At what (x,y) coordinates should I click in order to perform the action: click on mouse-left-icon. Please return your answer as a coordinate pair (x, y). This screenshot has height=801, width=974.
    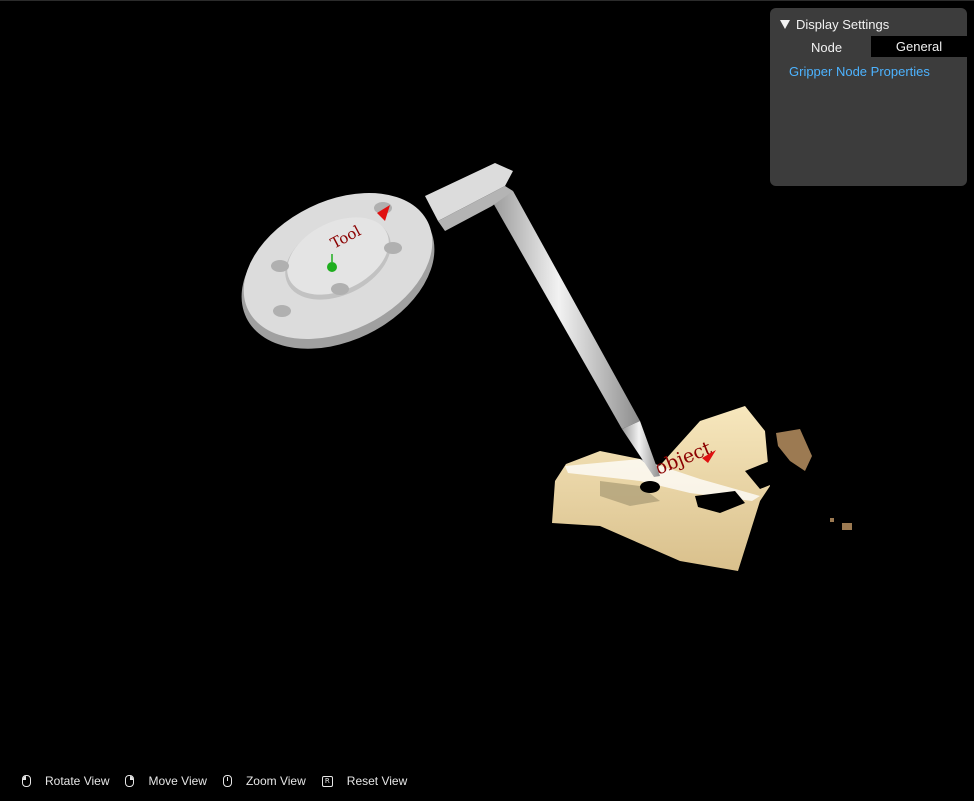
    Looking at the image, I should click on (26, 781).